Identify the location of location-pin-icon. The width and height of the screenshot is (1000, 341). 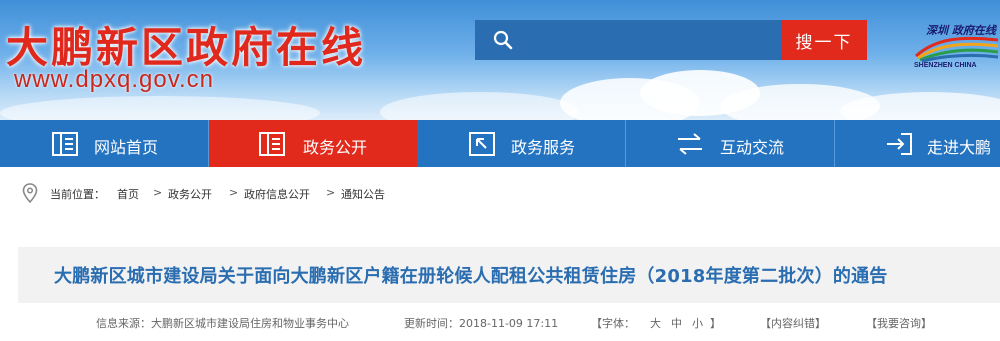
(30, 193).